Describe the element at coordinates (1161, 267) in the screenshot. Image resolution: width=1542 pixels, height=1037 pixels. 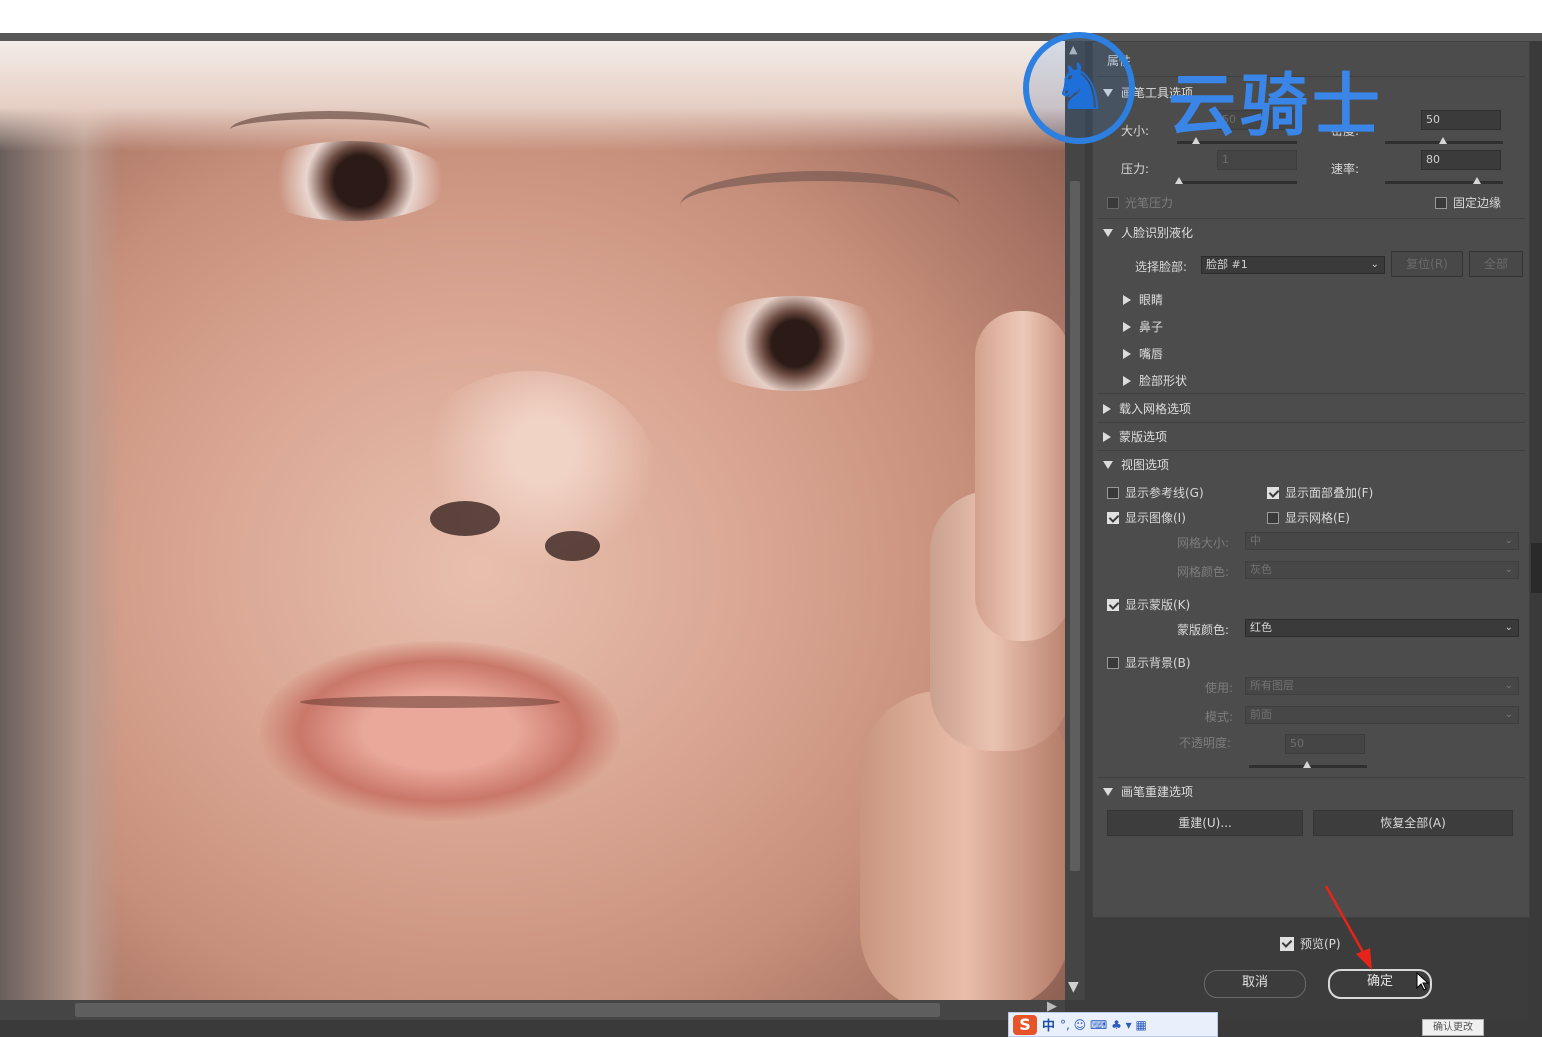
I see `select-face-label: 选择脸部:` at that location.